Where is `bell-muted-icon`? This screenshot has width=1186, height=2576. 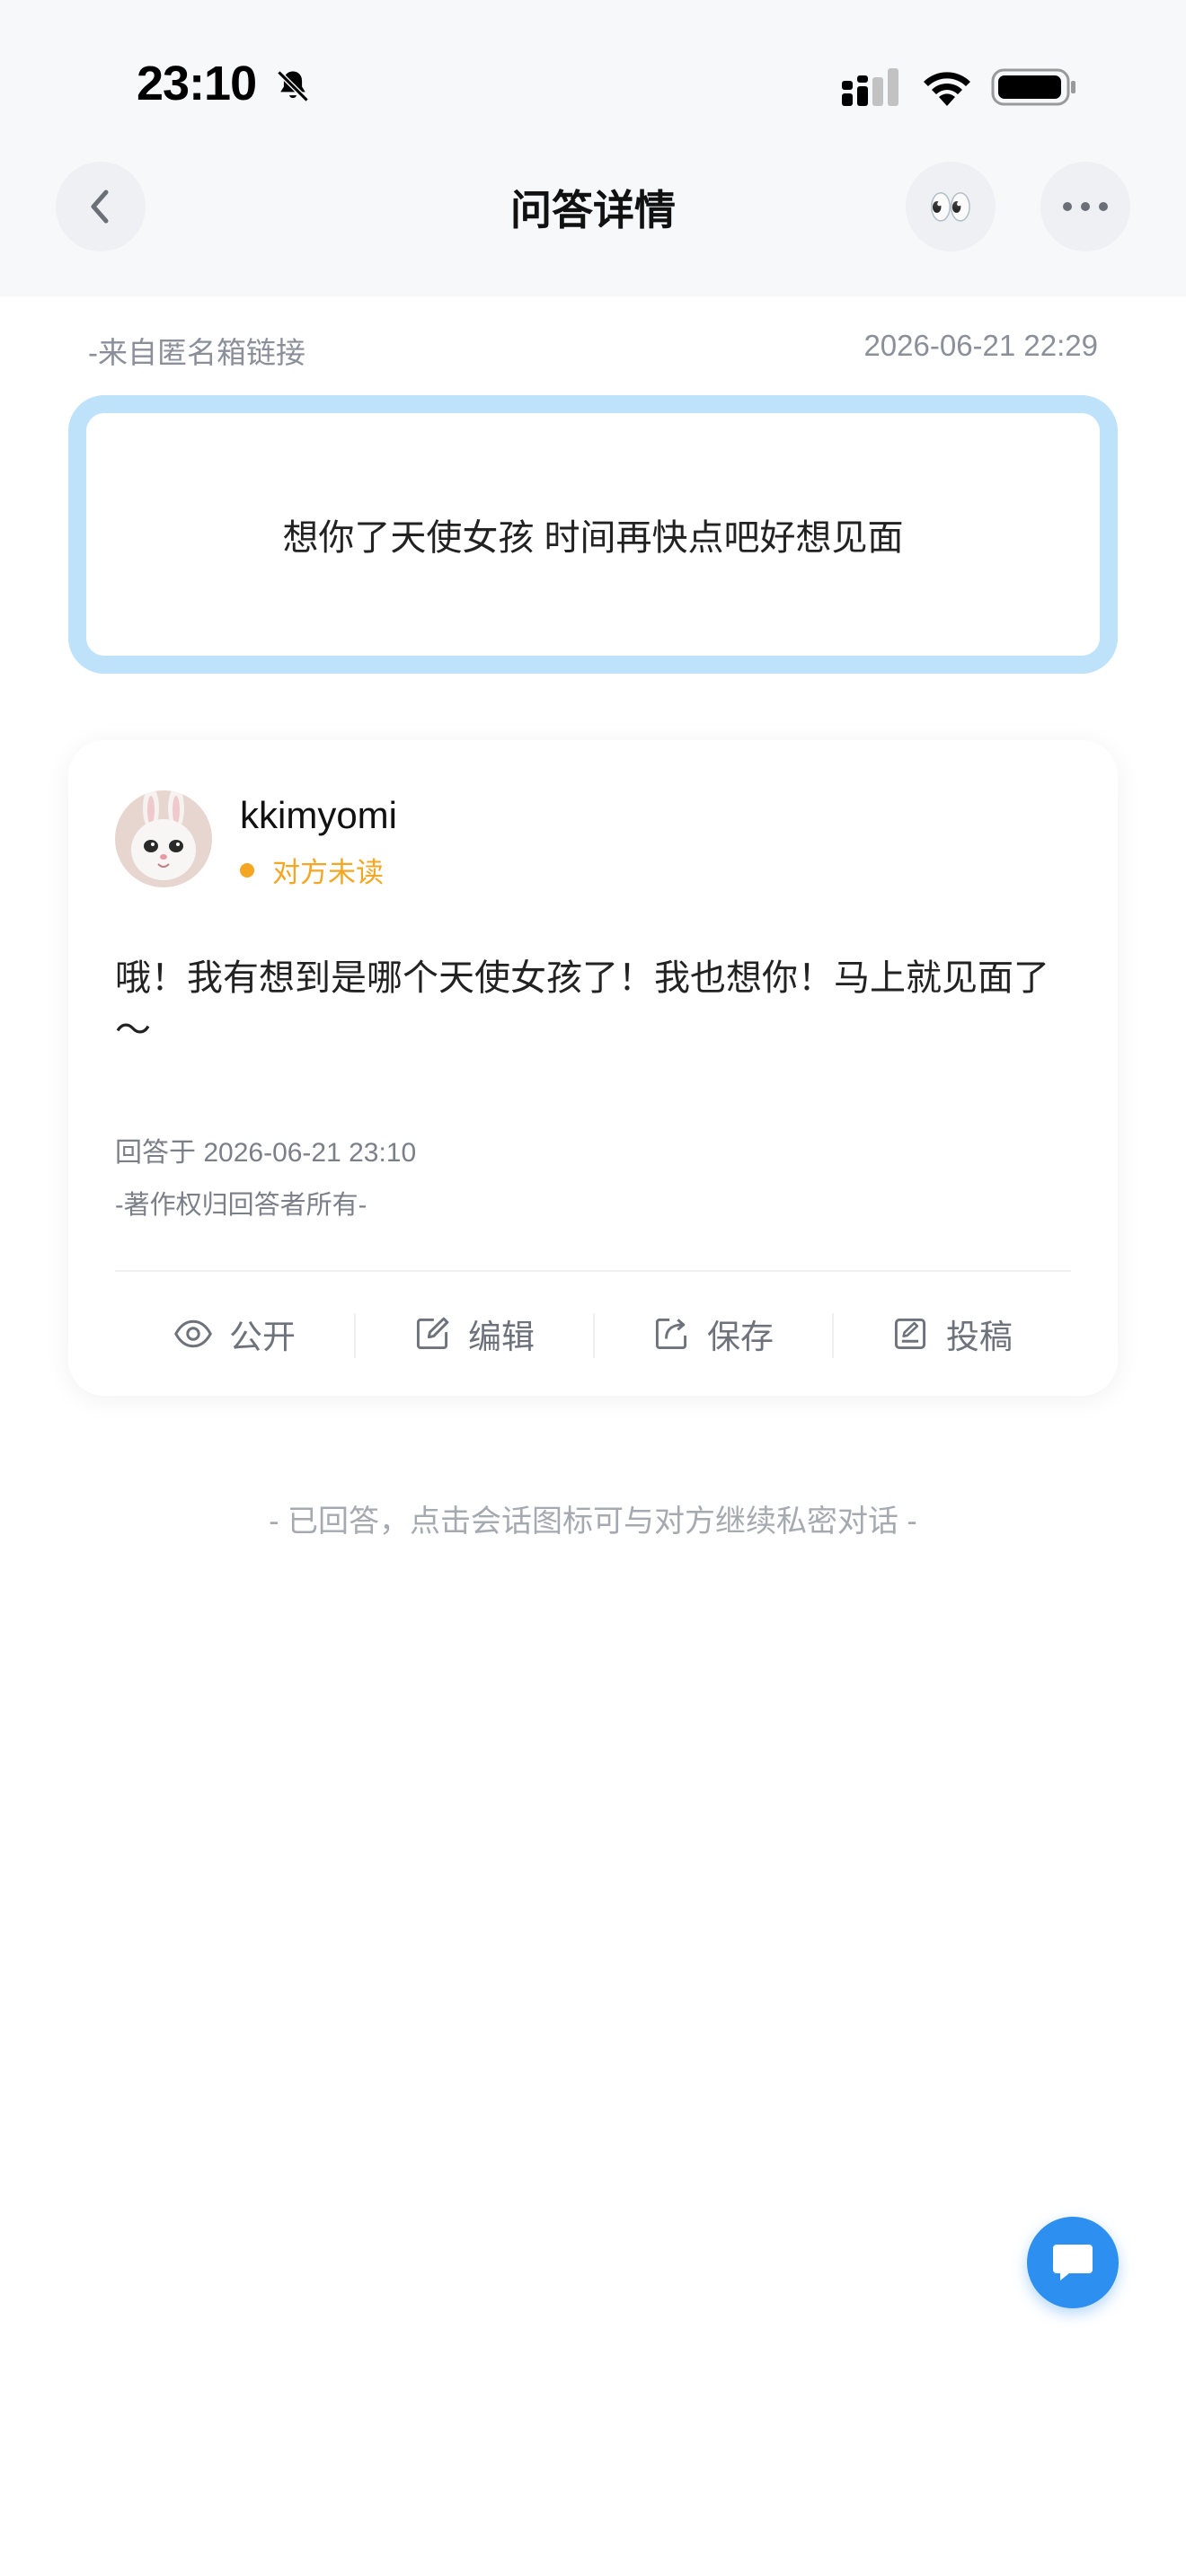 bell-muted-icon is located at coordinates (293, 86).